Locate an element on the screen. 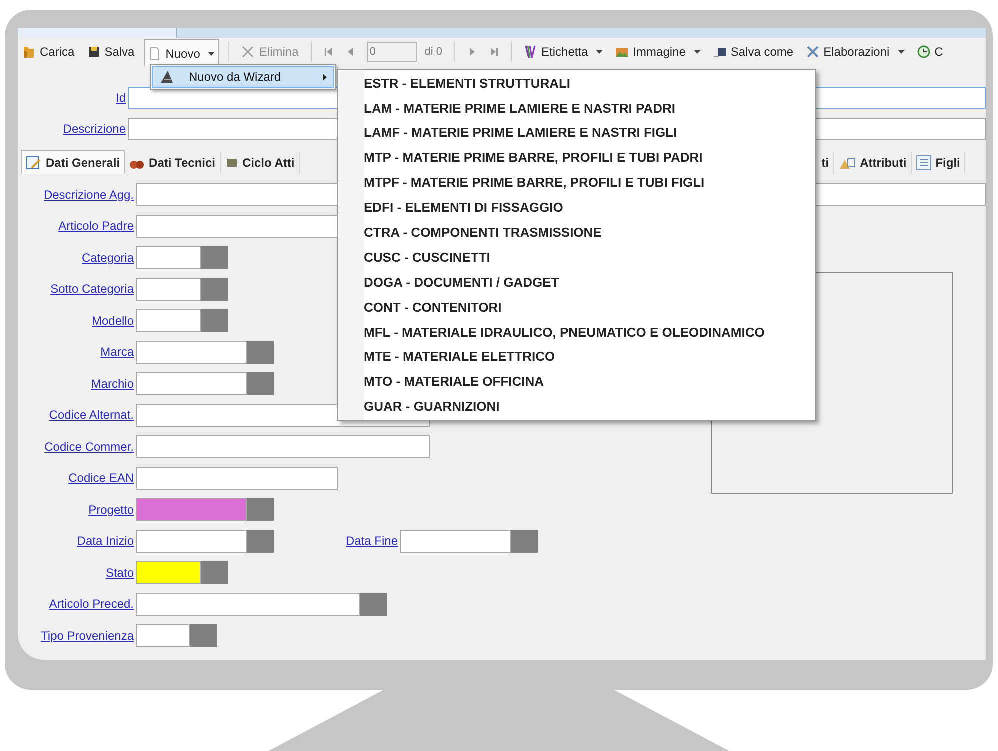 This screenshot has width=998, height=751. toolbar-button: Salva come is located at coordinates (753, 52).